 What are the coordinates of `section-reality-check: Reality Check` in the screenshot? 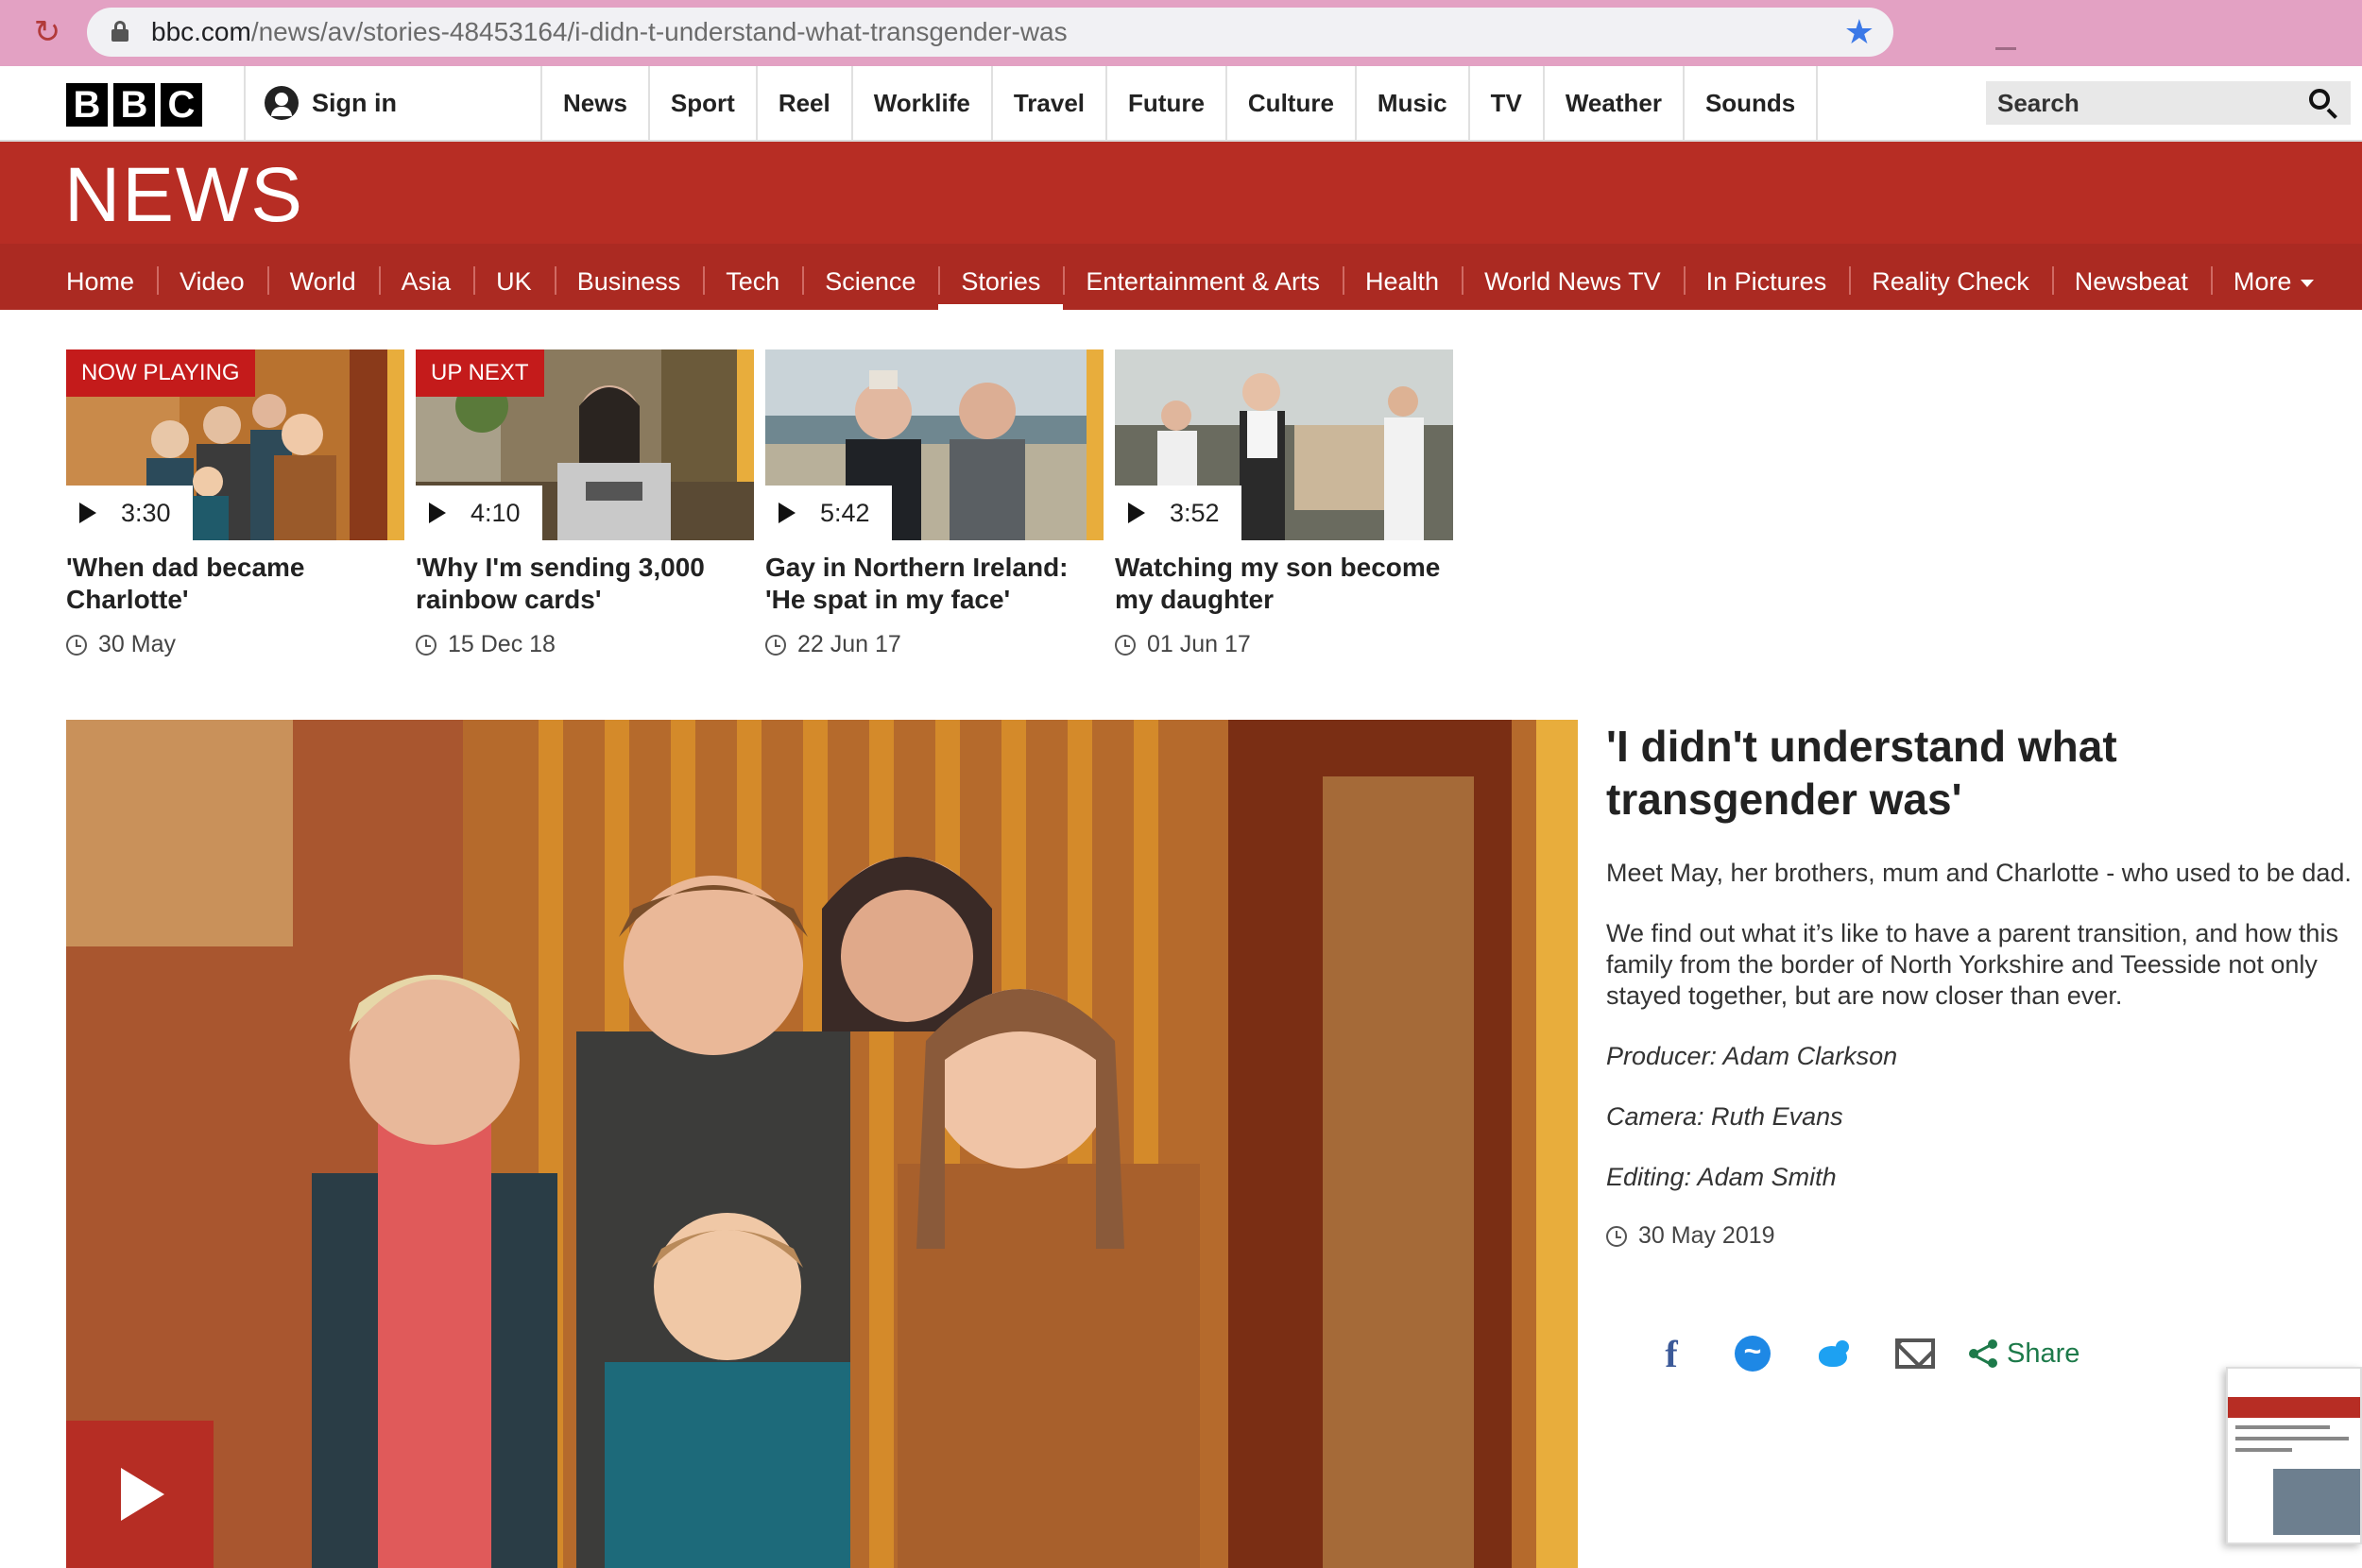 It's located at (1951, 277).